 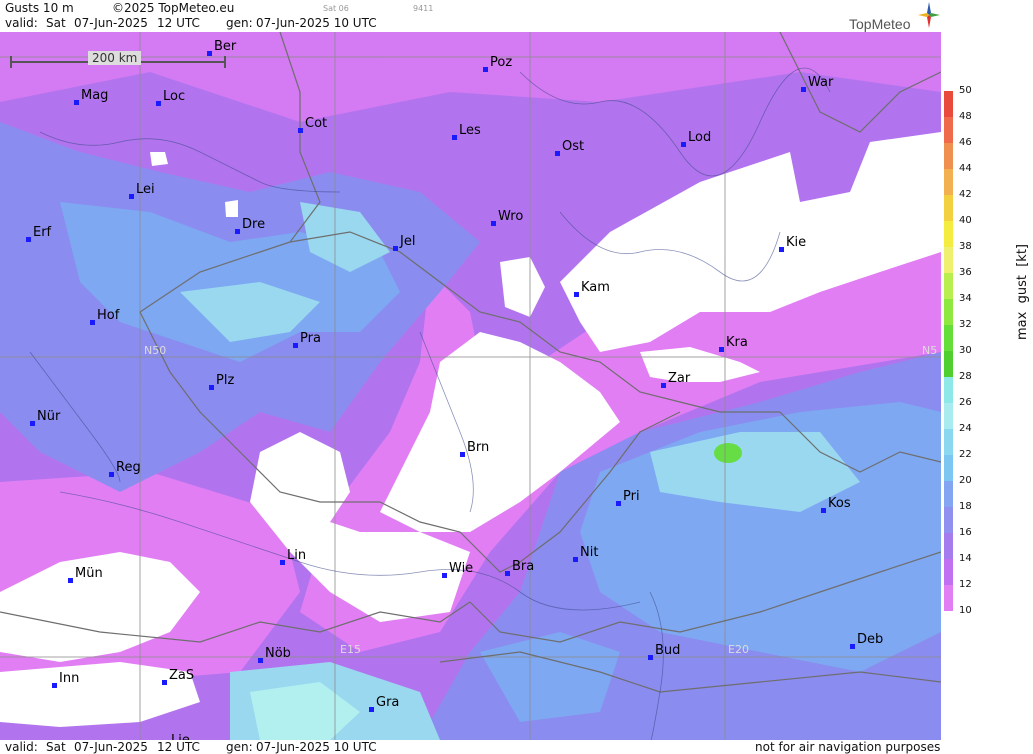 What do you see at coordinates (56, 23) in the screenshot?
I see `valid-day: Sat` at bounding box center [56, 23].